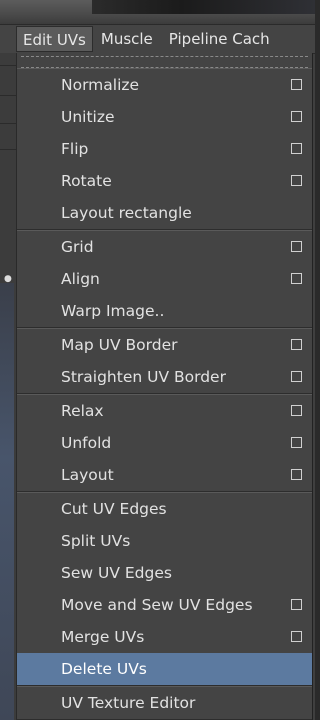 The image size is (320, 720). What do you see at coordinates (143, 377) in the screenshot?
I see `menu-item-label: Straighten UV Border` at bounding box center [143, 377].